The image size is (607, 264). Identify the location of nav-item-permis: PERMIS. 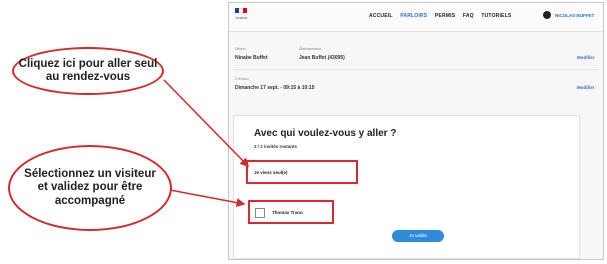
(445, 16).